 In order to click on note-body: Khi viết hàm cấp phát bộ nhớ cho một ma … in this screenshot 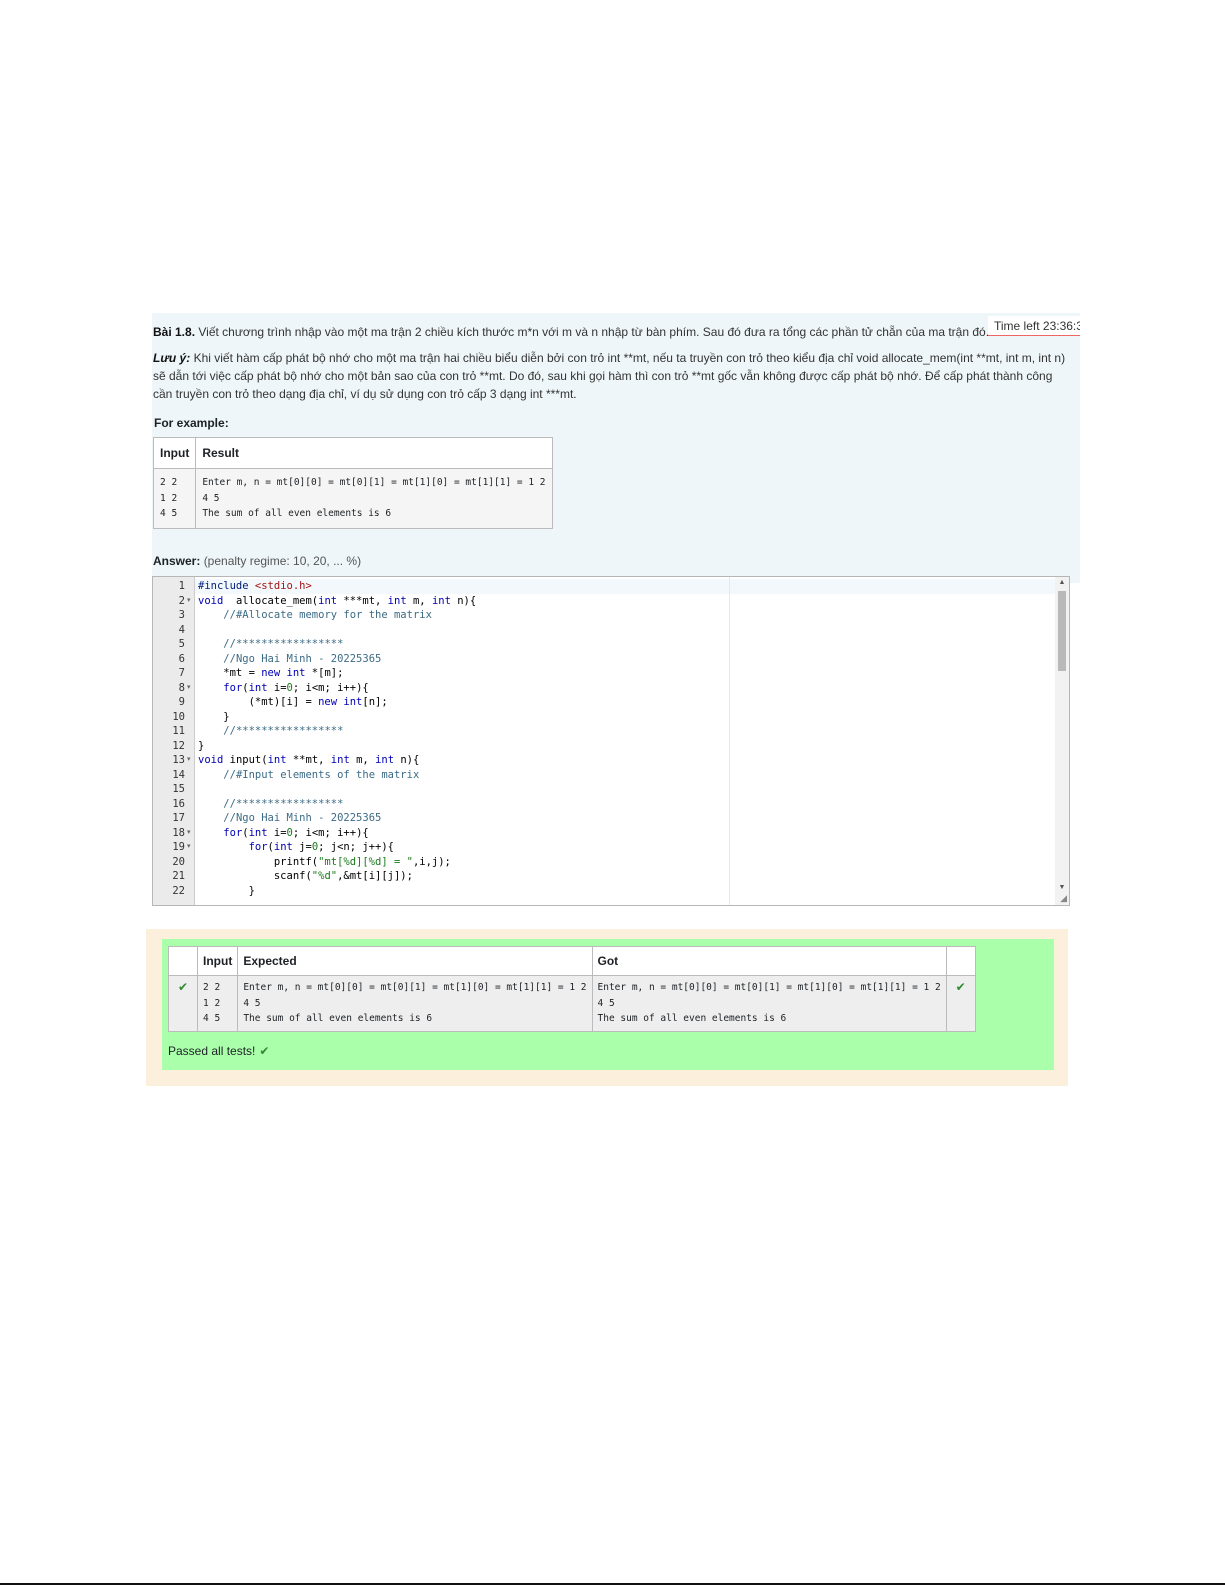, I will do `click(609, 376)`.